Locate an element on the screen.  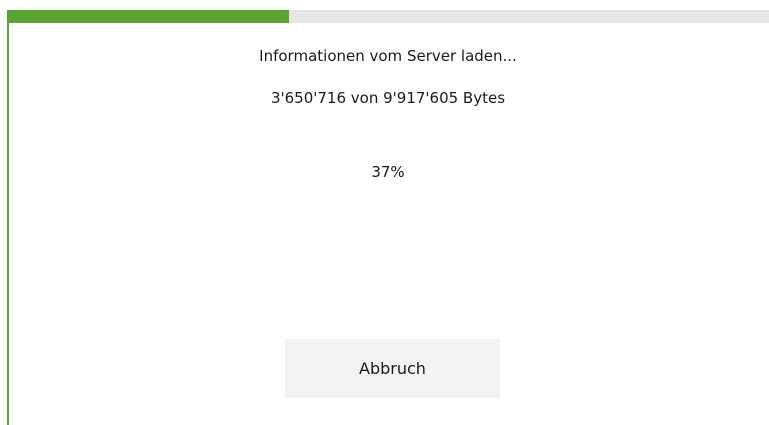
bytes-progress-text: 3'650'716 von 9'917'605 Bytes is located at coordinates (388, 98).